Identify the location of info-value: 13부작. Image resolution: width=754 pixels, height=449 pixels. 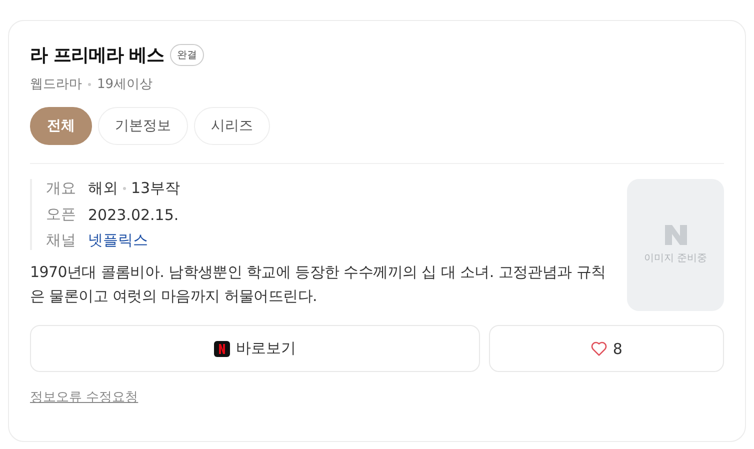
(155, 188).